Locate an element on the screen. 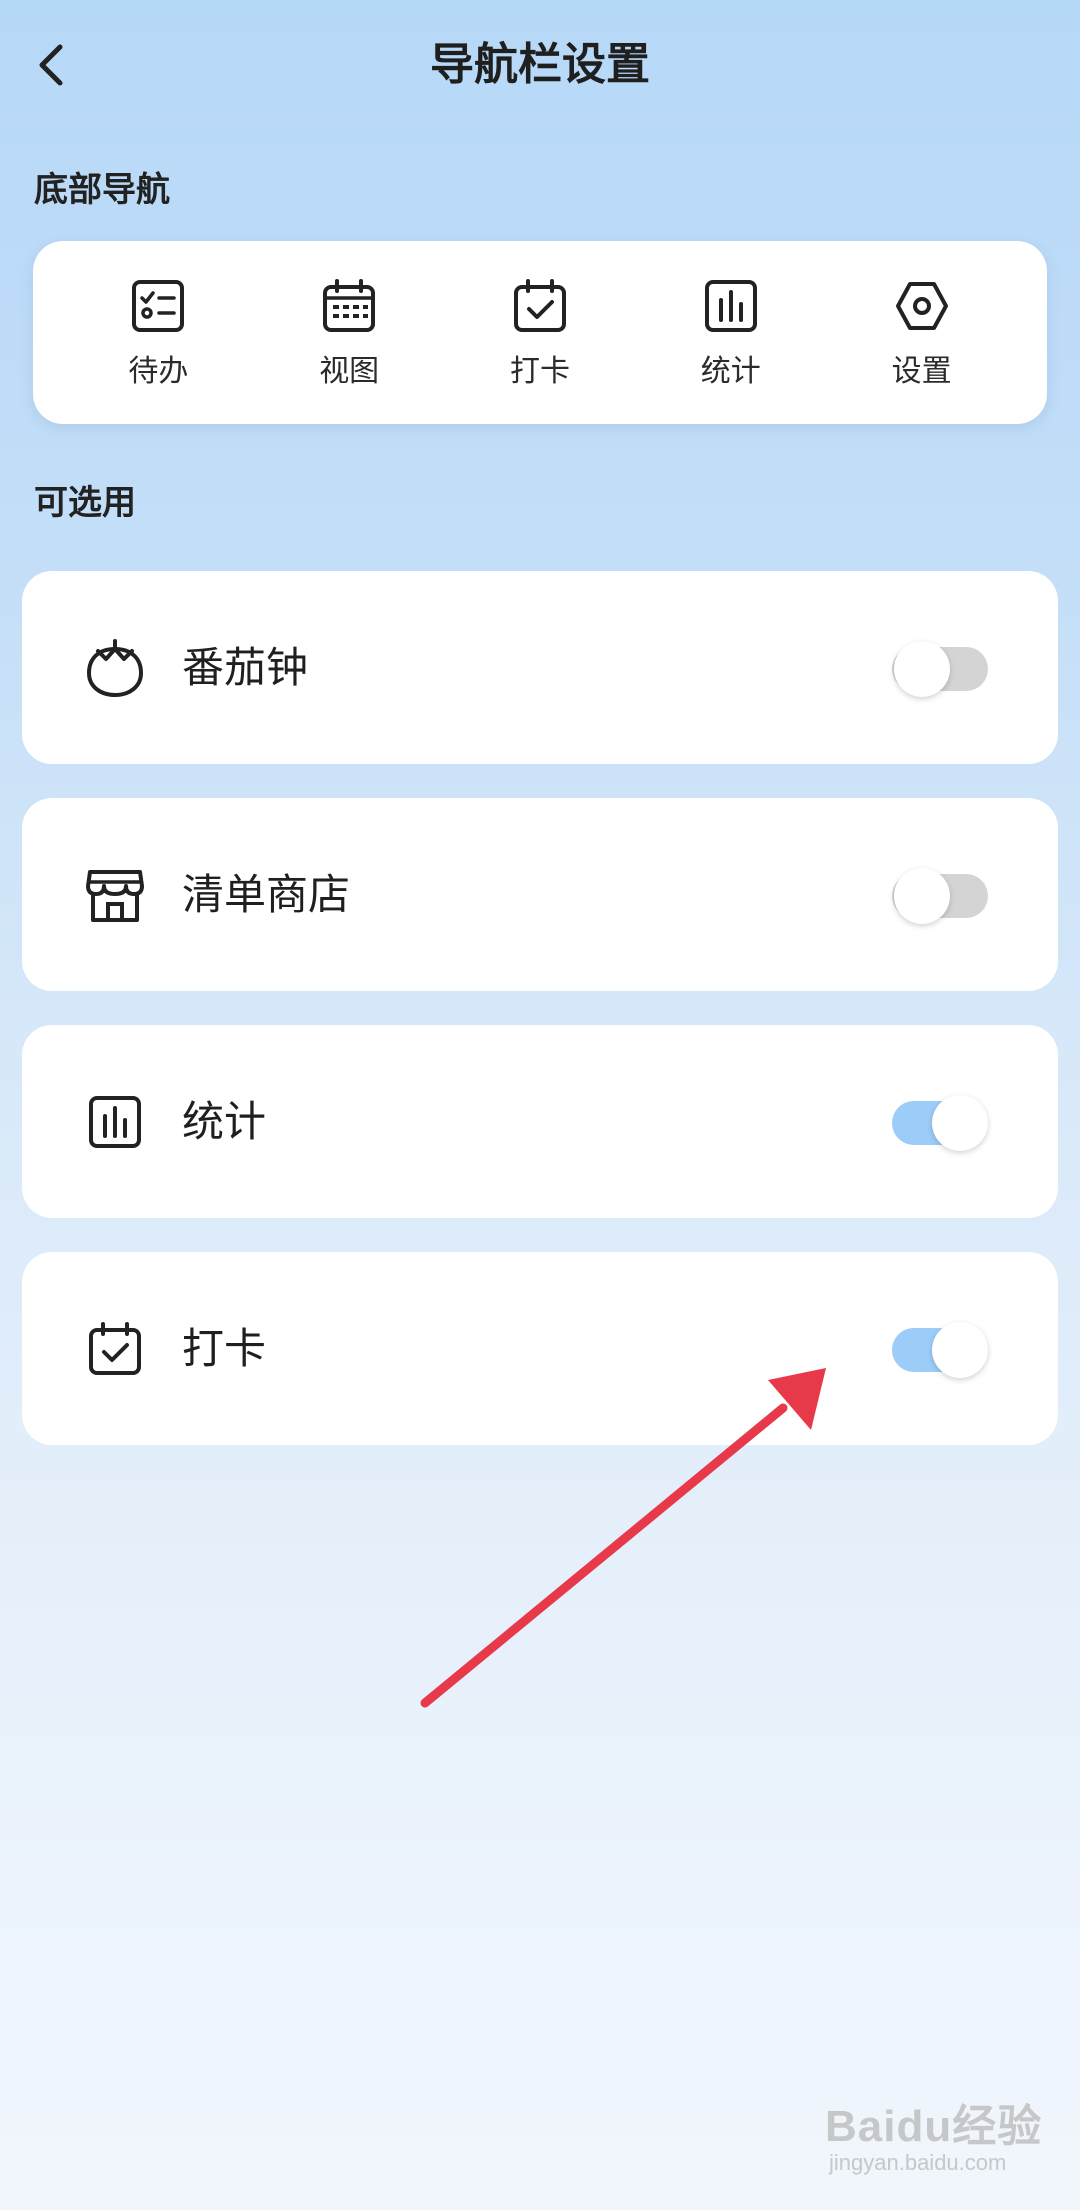 The width and height of the screenshot is (1080, 2210). option-row-pomodoro: 番茄钟 is located at coordinates (540, 667).